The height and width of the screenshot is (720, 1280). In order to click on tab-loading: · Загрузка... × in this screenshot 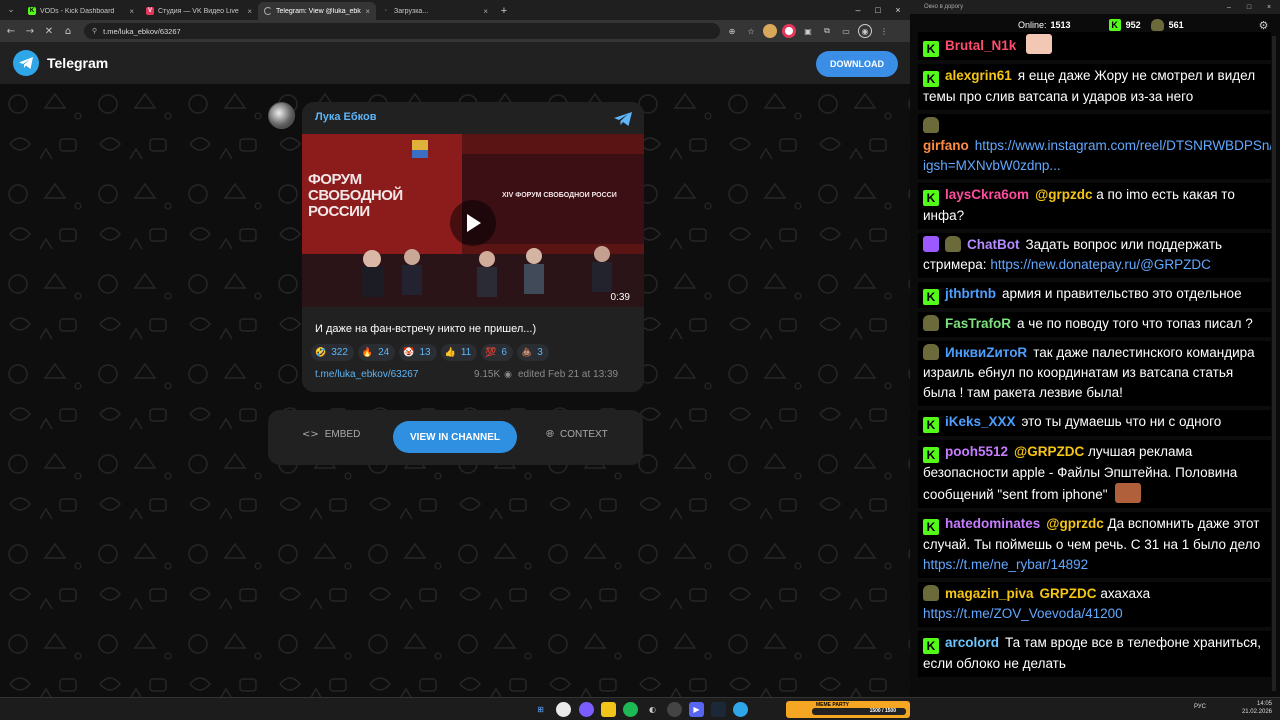, I will do `click(435, 11)`.